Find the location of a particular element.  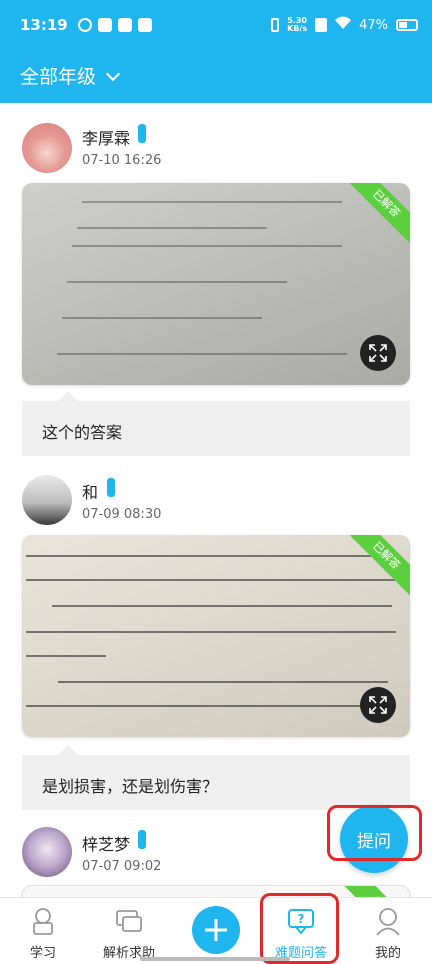

battery-icon is located at coordinates (407, 25).